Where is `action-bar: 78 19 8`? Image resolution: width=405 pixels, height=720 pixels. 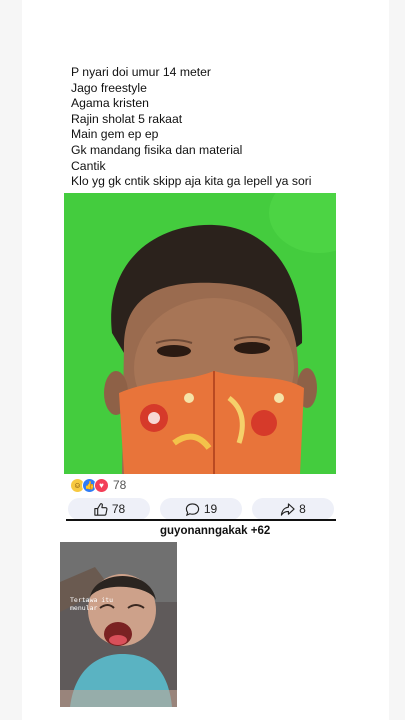 action-bar: 78 19 8 is located at coordinates (201, 509).